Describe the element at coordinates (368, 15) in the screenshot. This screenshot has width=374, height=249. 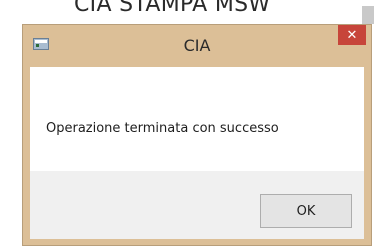
I see `background-window-scrollbar` at that location.